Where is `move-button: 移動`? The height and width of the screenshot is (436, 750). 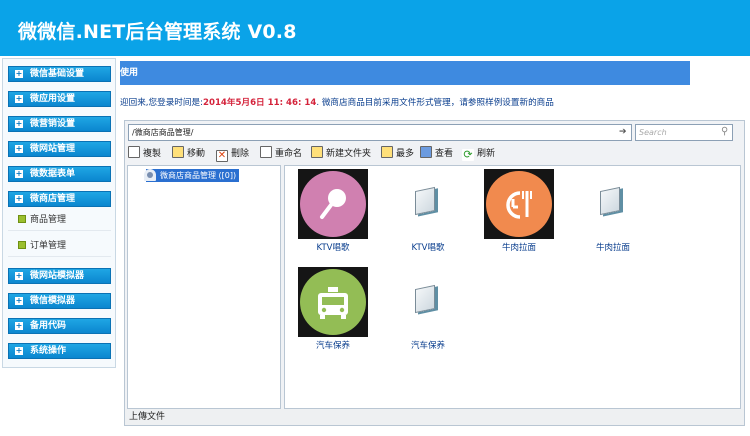
move-button: 移動 is located at coordinates (188, 154).